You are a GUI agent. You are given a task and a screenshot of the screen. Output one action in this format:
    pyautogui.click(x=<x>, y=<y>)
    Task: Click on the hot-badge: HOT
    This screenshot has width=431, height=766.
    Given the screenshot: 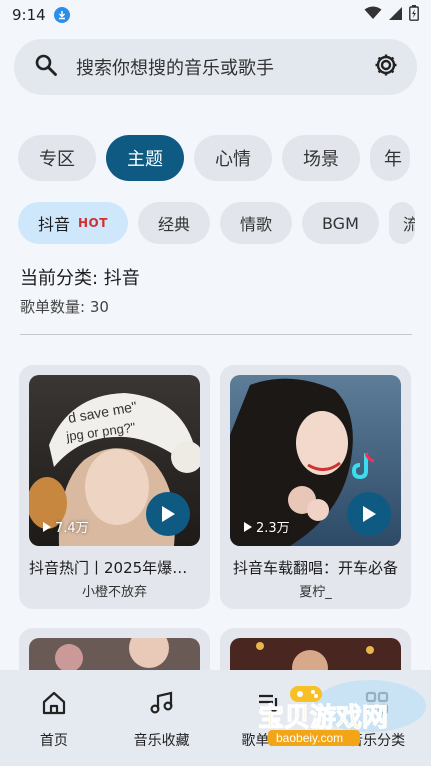 What is the action you would take?
    pyautogui.click(x=93, y=223)
    